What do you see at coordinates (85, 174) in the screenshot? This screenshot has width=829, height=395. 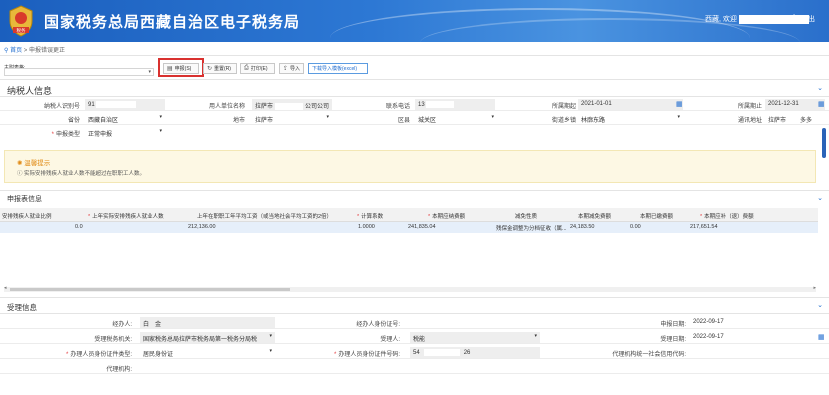 I see `tip-message-text: 实际安排残疾人就业人数不能超过在职职工人数。` at bounding box center [85, 174].